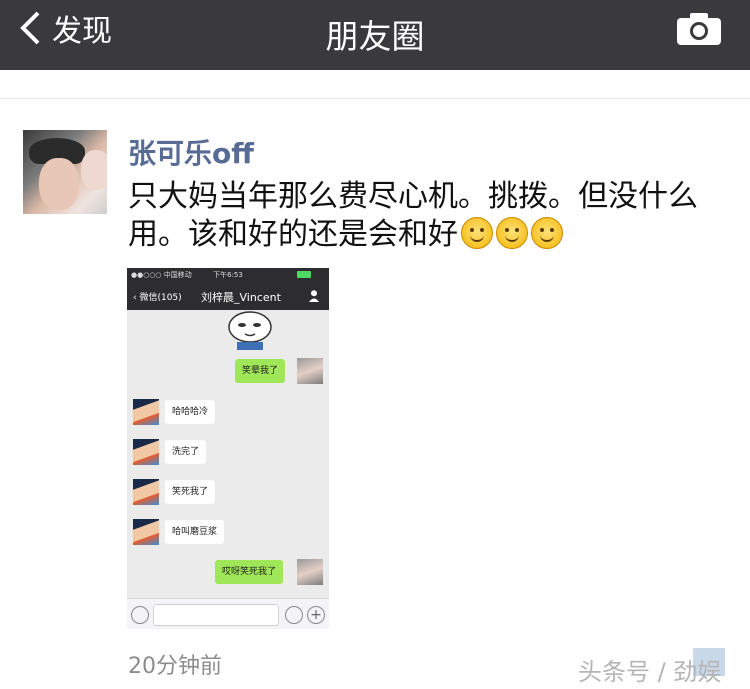 The height and width of the screenshot is (689, 750). What do you see at coordinates (699, 29) in the screenshot?
I see `camera-icon` at bounding box center [699, 29].